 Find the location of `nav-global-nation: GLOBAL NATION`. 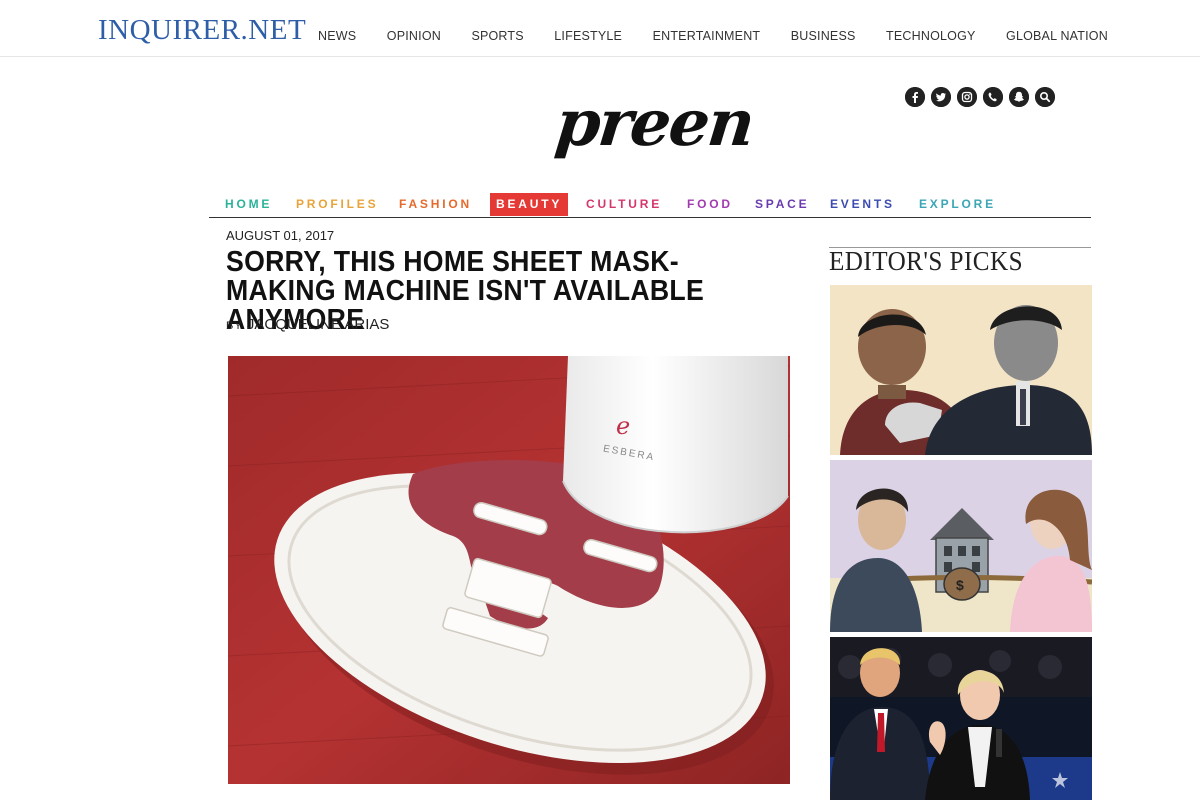

nav-global-nation: GLOBAL NATION is located at coordinates (1057, 36).